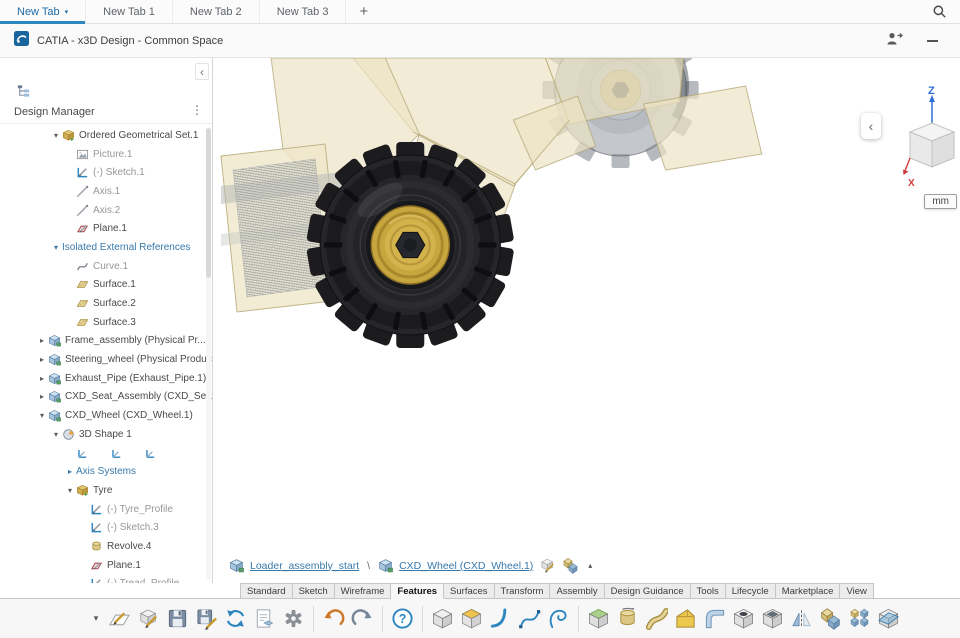  Describe the element at coordinates (106, 527) in the screenshot. I see `tree-item: (-) Sketch.3` at that location.